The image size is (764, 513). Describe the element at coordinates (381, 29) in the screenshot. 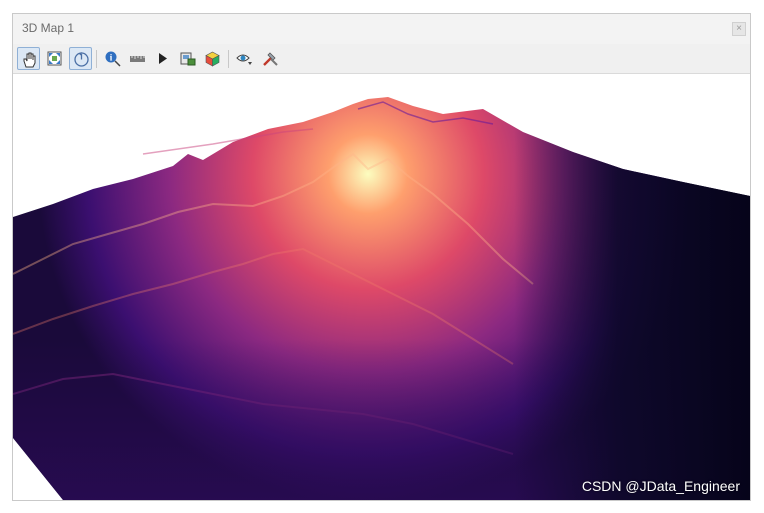

I see `title-bar: 3D Map 1 ×` at that location.